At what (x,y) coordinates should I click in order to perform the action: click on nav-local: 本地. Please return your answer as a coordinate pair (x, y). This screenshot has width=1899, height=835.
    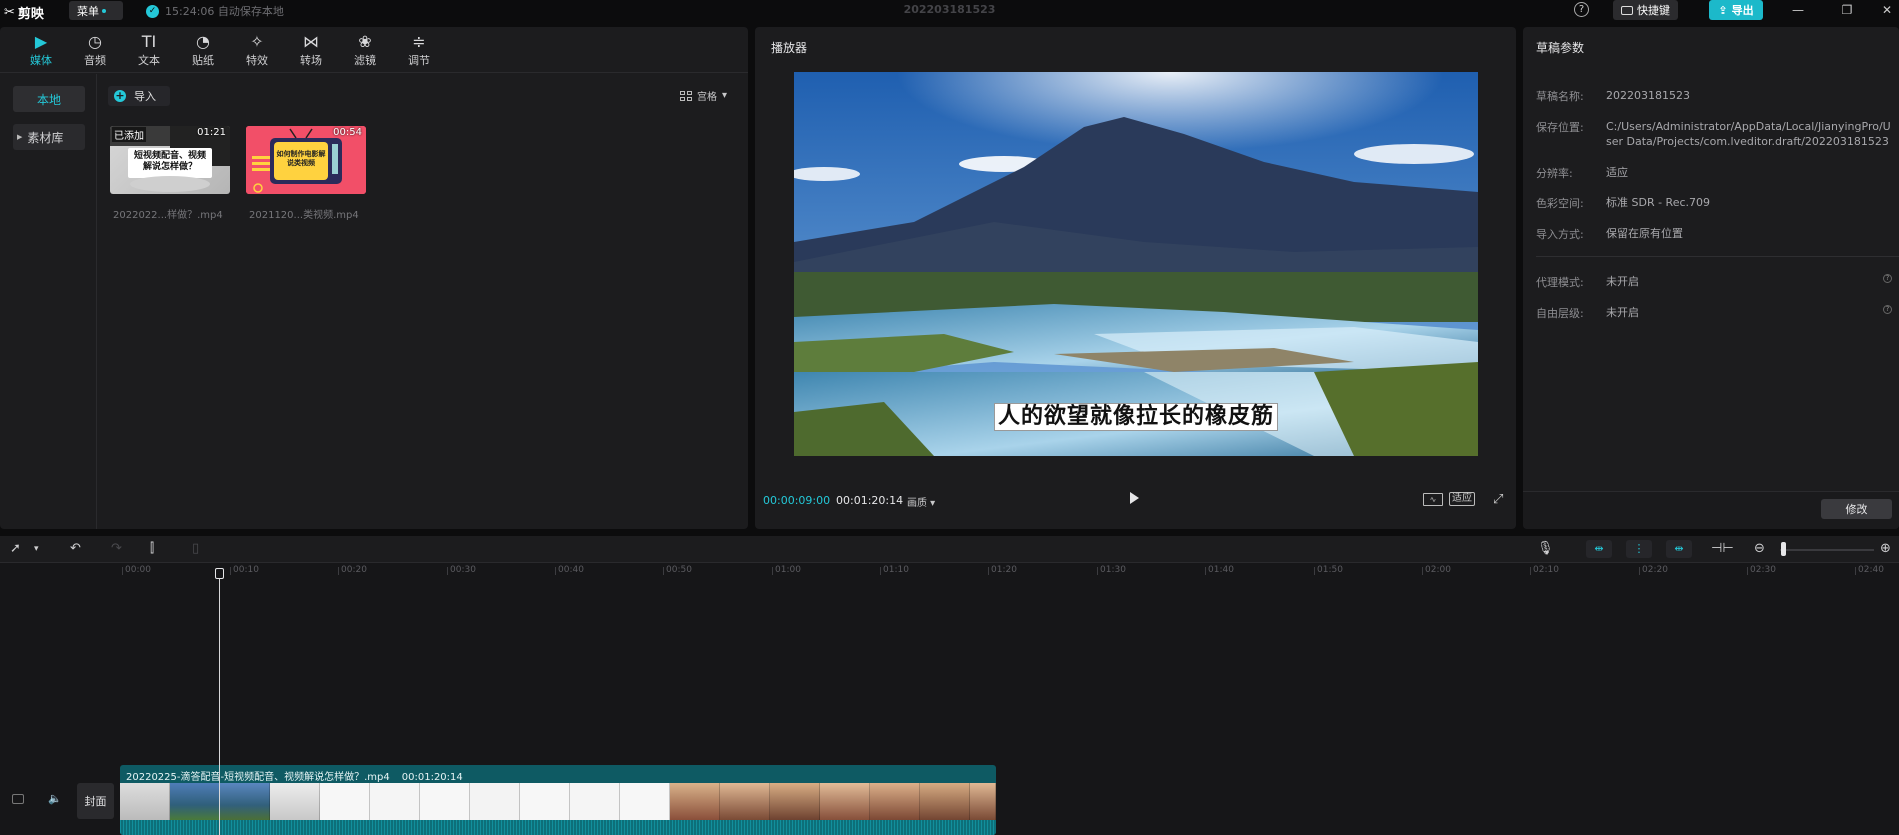
    Looking at the image, I should click on (49, 99).